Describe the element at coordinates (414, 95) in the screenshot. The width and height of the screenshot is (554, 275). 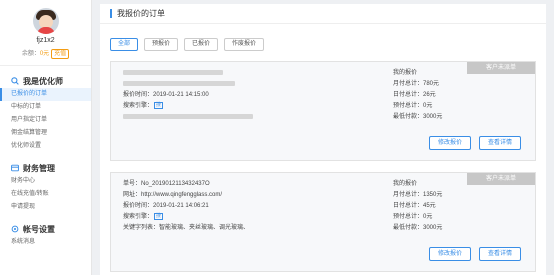
I see `daily-total: 日付总计：26元` at that location.